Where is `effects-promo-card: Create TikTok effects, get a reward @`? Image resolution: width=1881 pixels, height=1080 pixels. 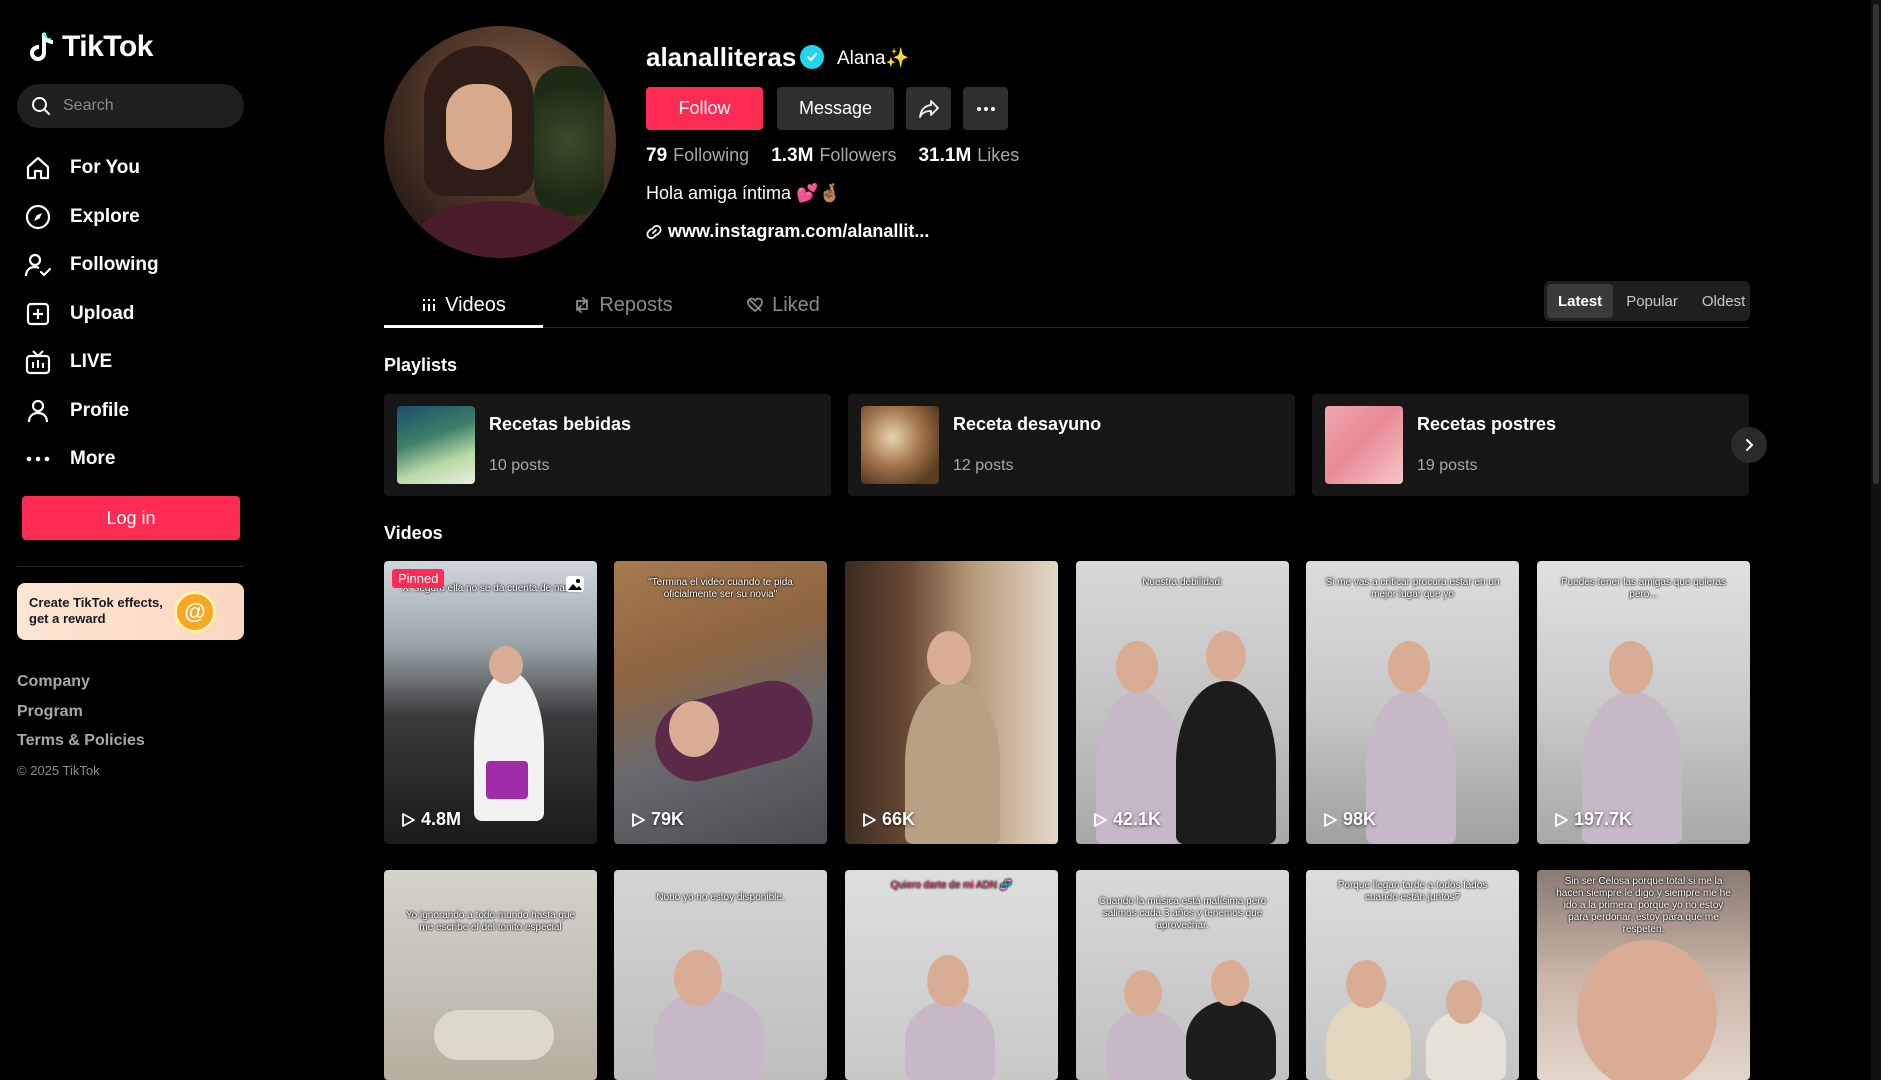 effects-promo-card: Create TikTok effects, get a reward @ is located at coordinates (130, 611).